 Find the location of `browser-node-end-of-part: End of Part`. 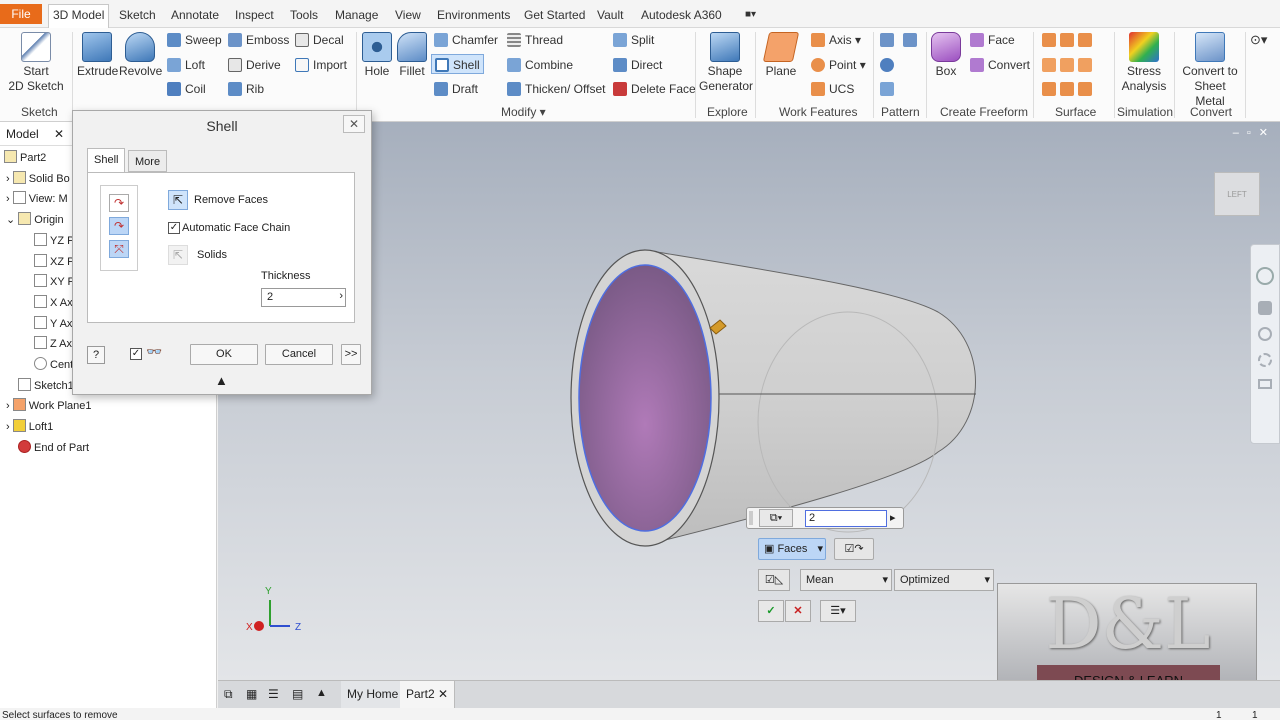

browser-node-end-of-part: End of Part is located at coordinates (53, 448).